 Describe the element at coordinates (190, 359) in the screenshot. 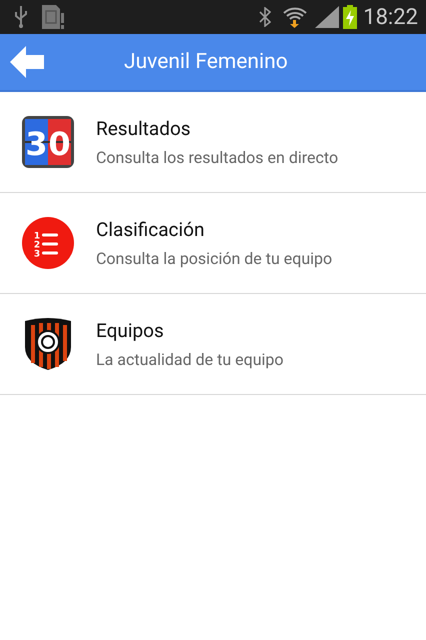

I see `menu-item-subtitle: La actualidad de tu equipo` at that location.